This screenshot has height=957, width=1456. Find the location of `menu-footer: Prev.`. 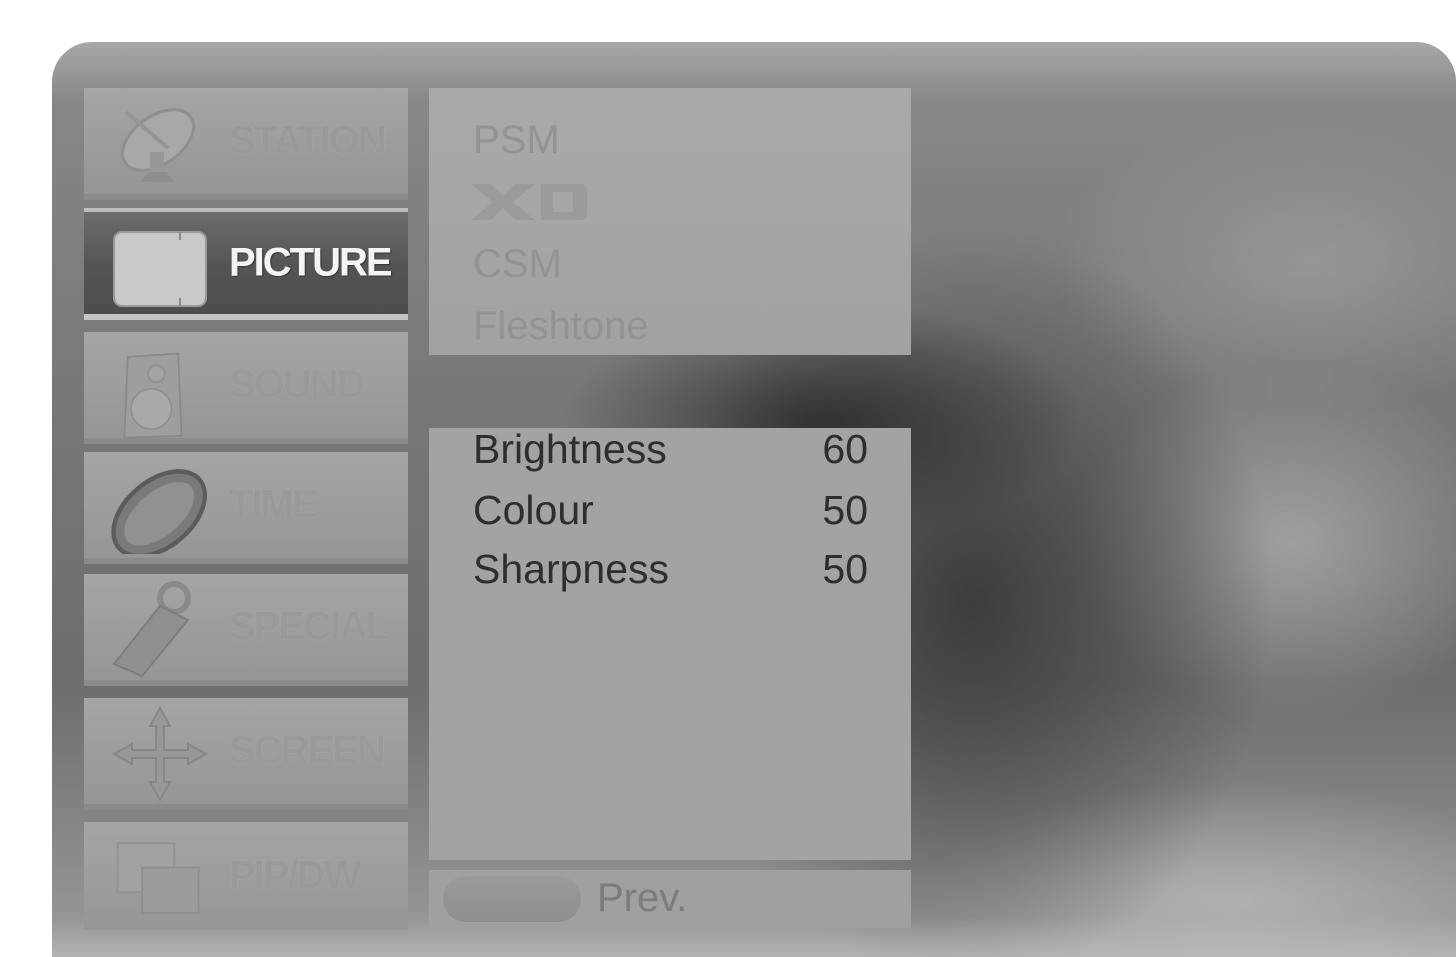

menu-footer: Prev. is located at coordinates (670, 899).